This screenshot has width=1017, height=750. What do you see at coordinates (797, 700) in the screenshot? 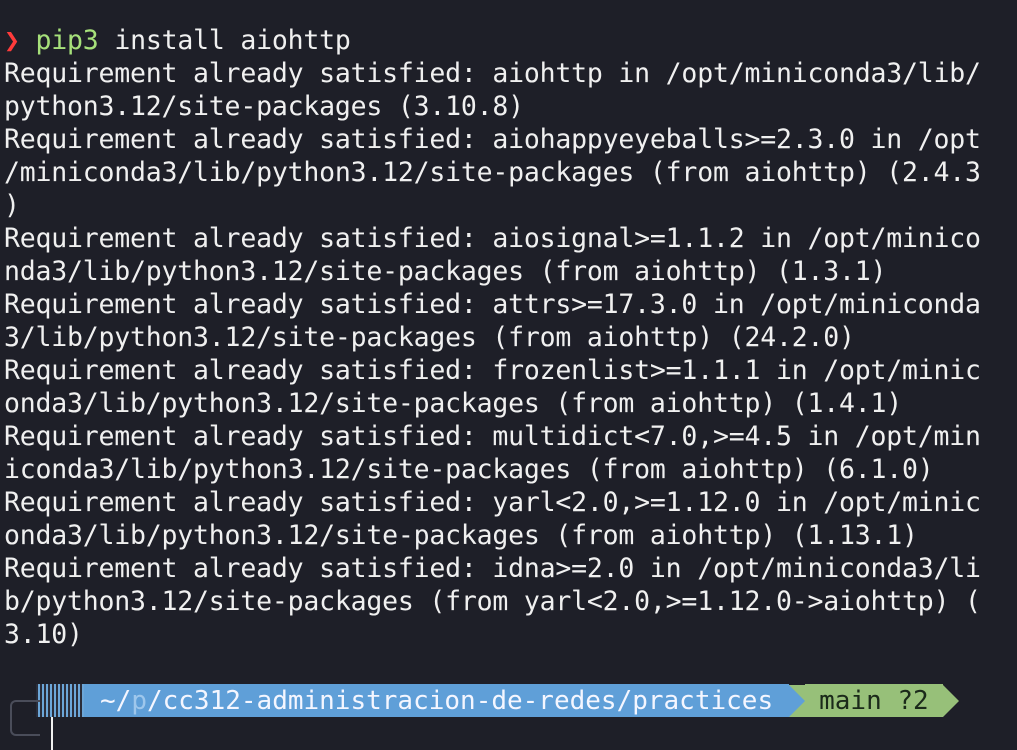
I see `path-separator-icon` at bounding box center [797, 700].